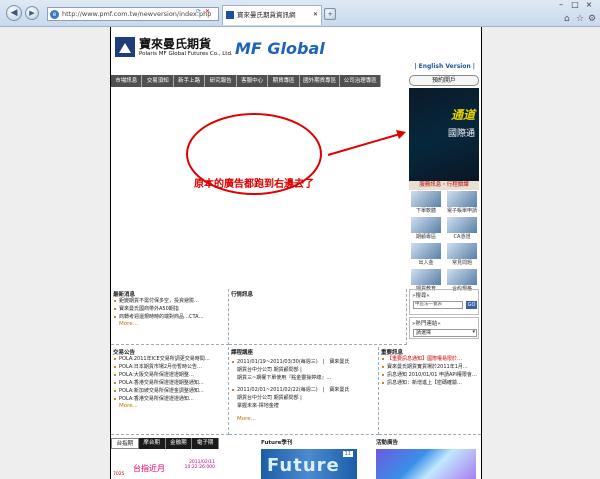  I want to click on panel-title: 交易公告, so click(124, 353).